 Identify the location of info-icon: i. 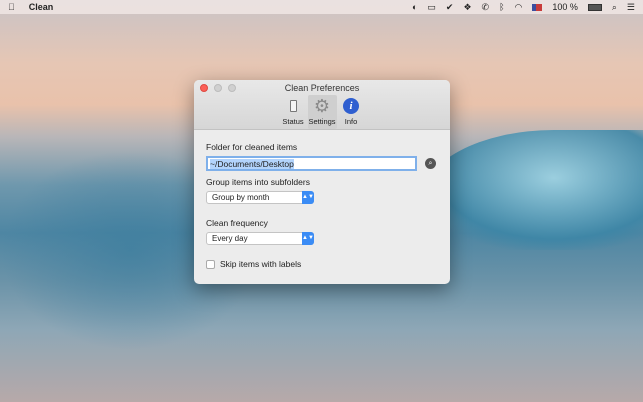
(351, 106).